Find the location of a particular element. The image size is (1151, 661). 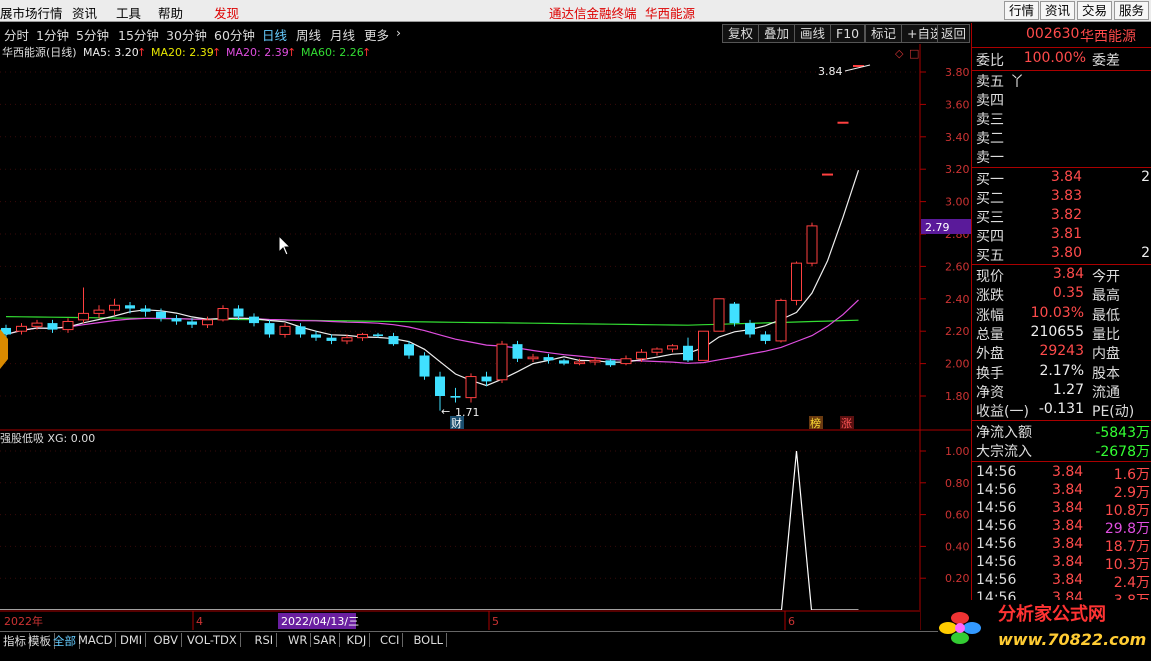

period-30min: 30分钟 is located at coordinates (186, 34).